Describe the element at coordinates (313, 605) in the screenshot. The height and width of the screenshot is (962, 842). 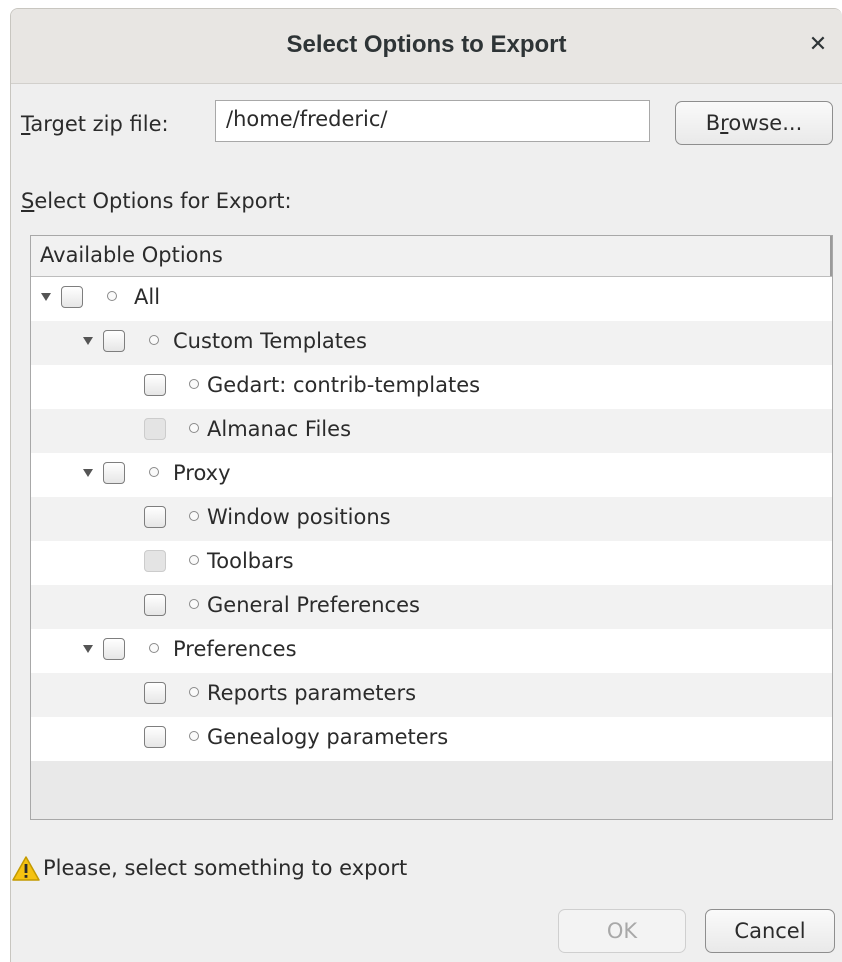
I see `option-label: General Preferences` at that location.